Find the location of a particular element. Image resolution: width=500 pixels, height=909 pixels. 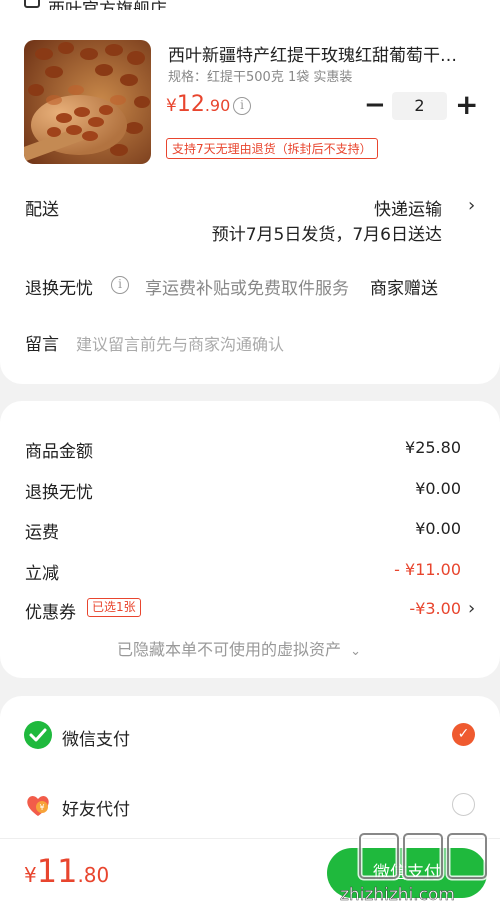

worry-fee-label: 退换无忧 is located at coordinates (59, 493).